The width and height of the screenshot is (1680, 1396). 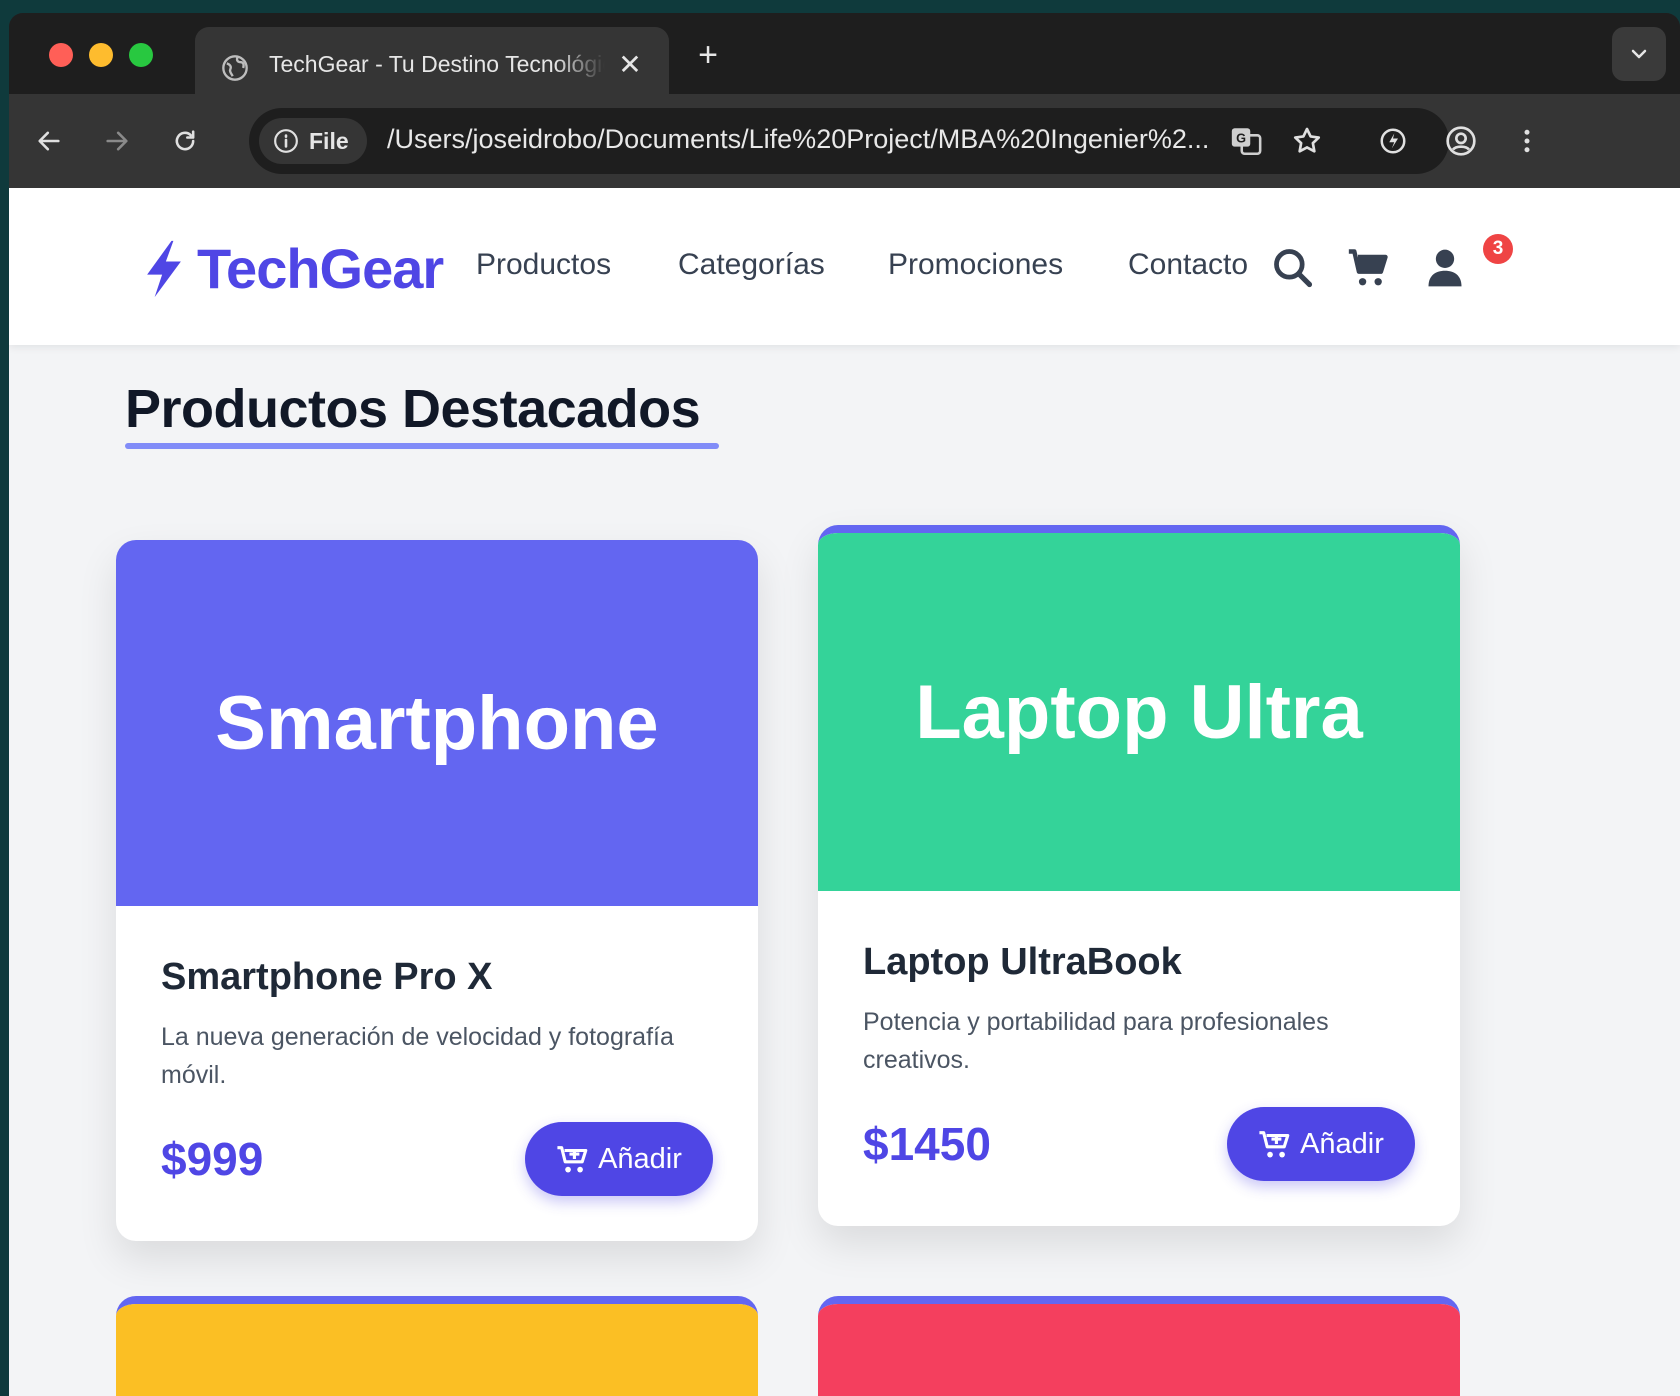 I want to click on globe-icon, so click(x=235, y=68).